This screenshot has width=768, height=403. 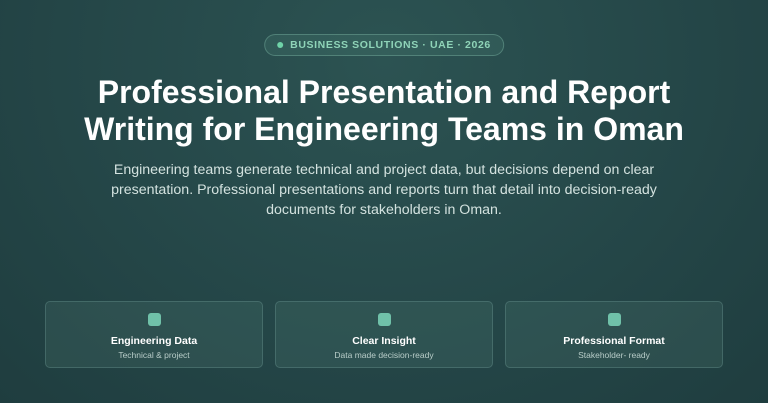 What do you see at coordinates (154, 355) in the screenshot?
I see `feature-card-subtitle: Technical & project` at bounding box center [154, 355].